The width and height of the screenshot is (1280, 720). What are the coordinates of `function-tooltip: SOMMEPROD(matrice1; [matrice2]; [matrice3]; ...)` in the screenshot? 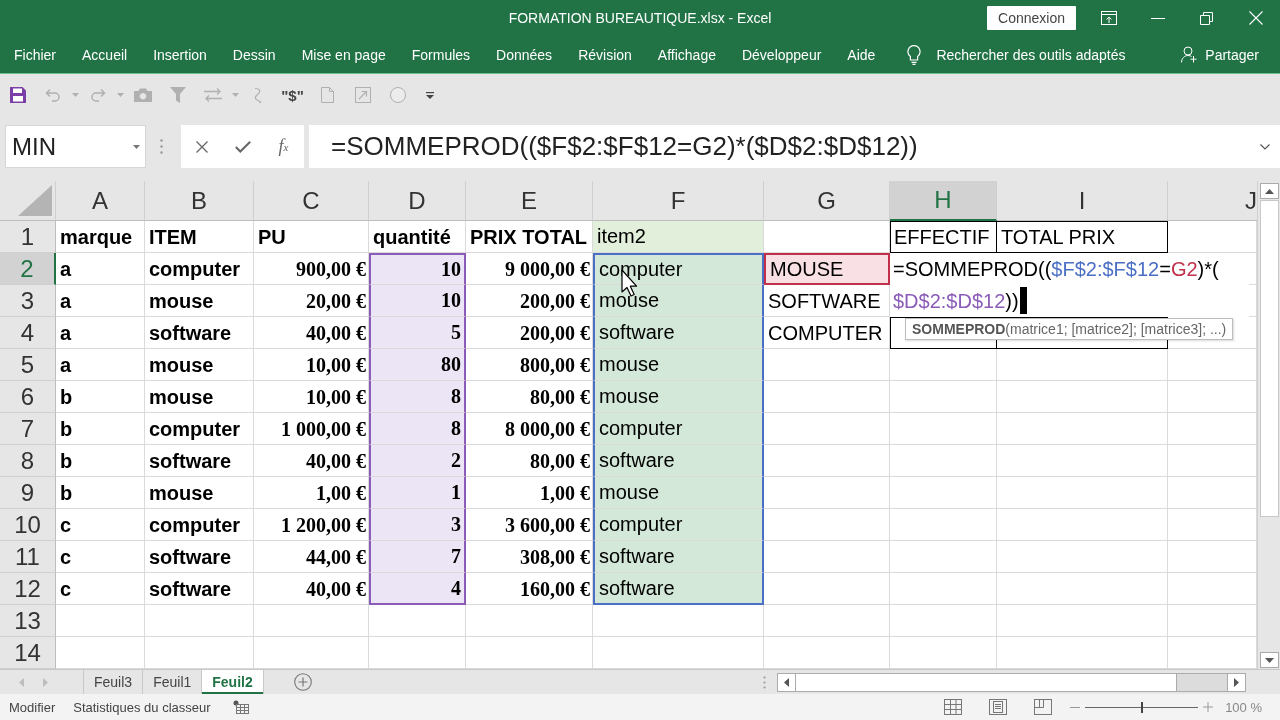 It's located at (1069, 329).